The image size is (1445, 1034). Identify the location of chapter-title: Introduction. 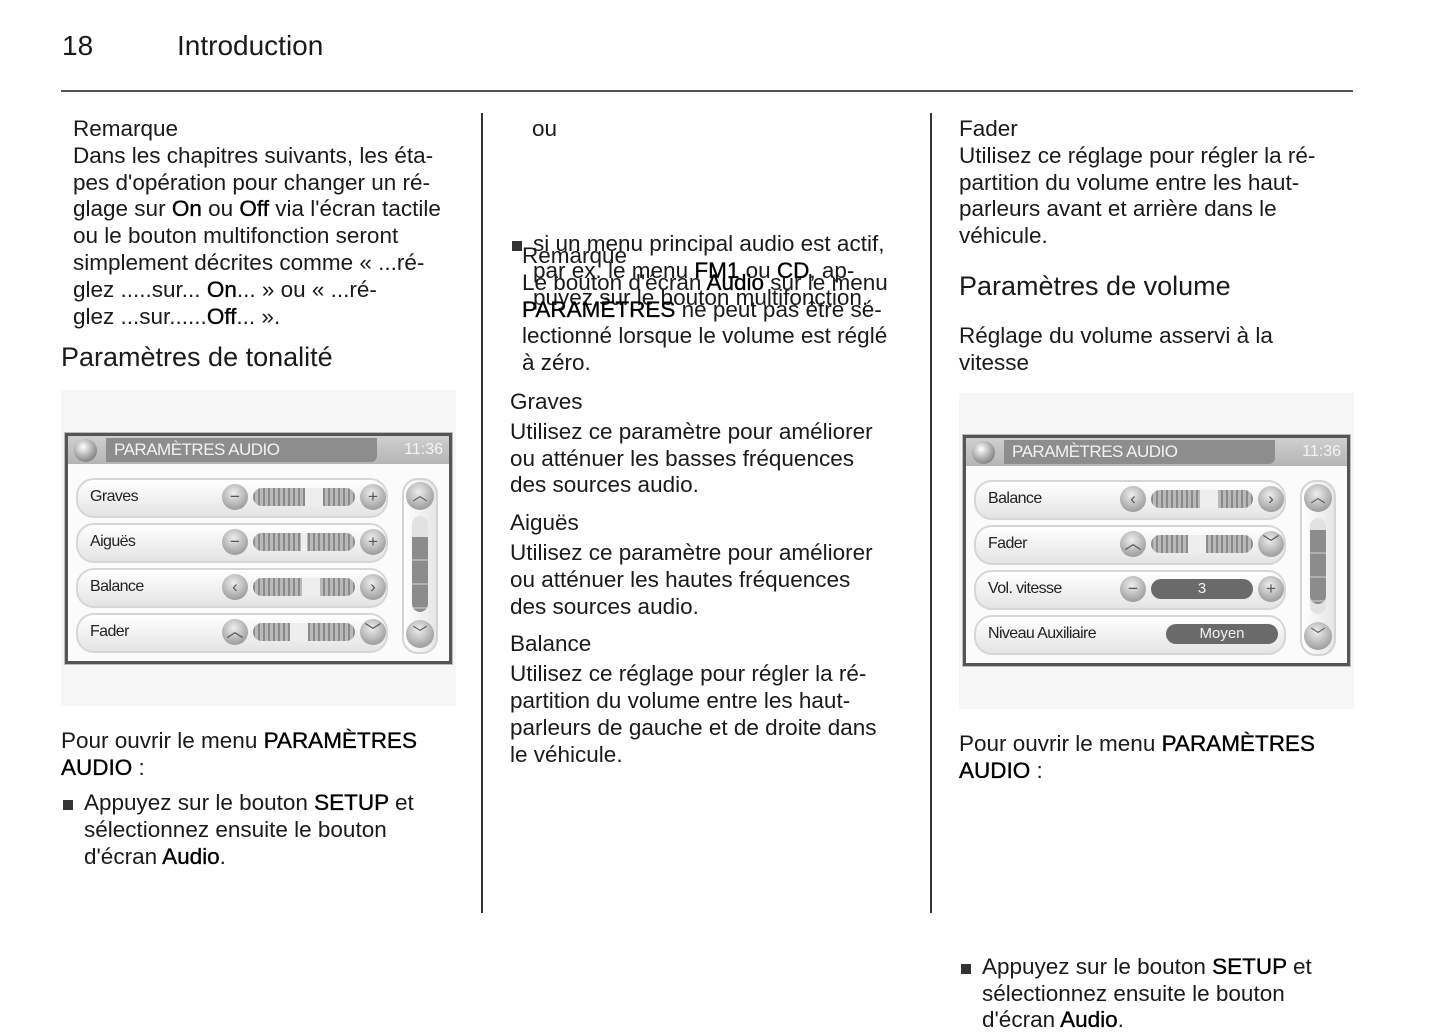
(250, 45).